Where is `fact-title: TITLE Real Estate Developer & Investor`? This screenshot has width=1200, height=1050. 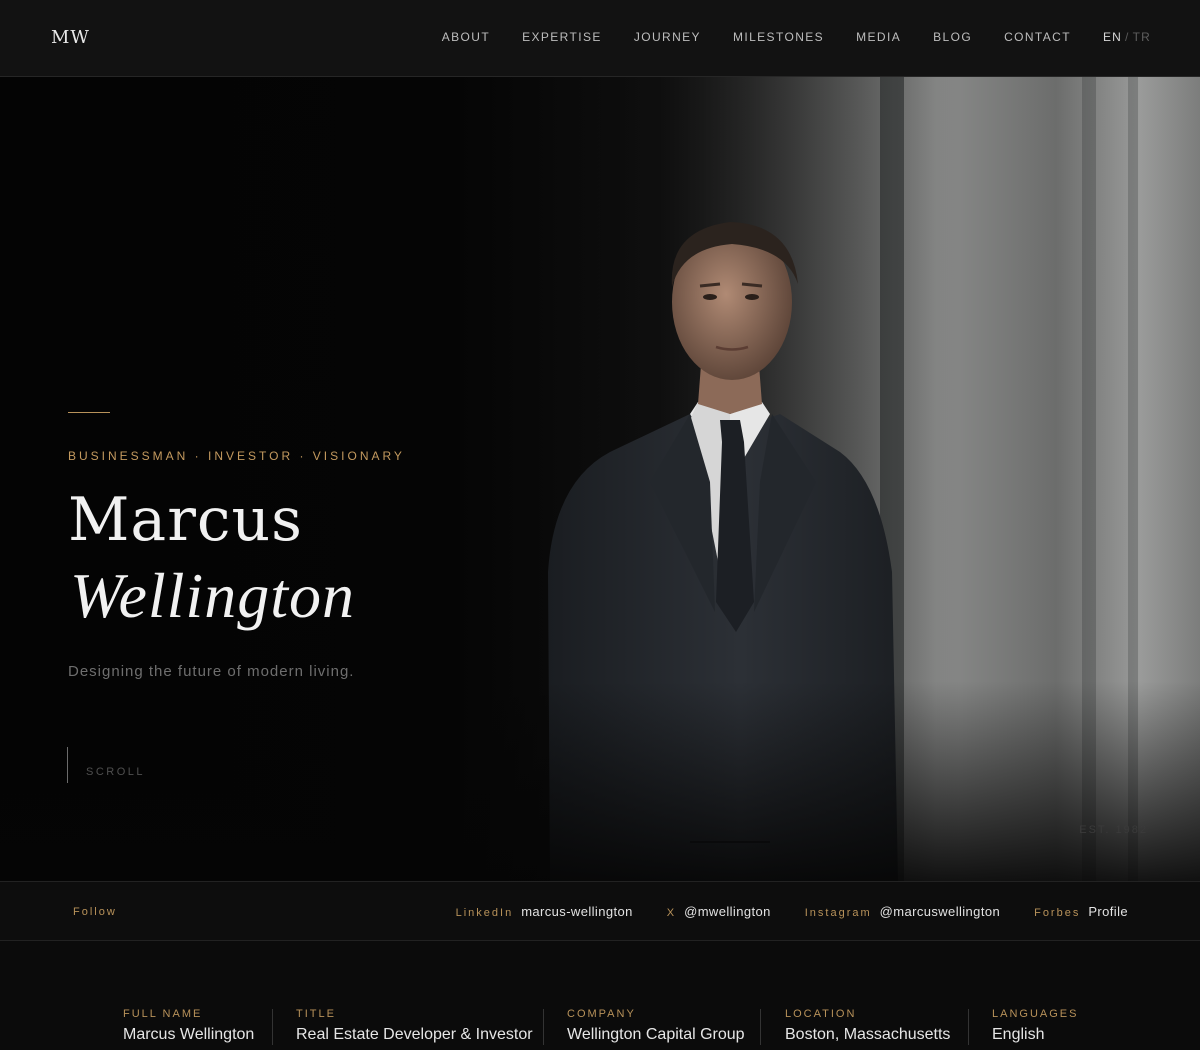 fact-title: TITLE Real Estate Developer & Investor is located at coordinates (414, 1026).